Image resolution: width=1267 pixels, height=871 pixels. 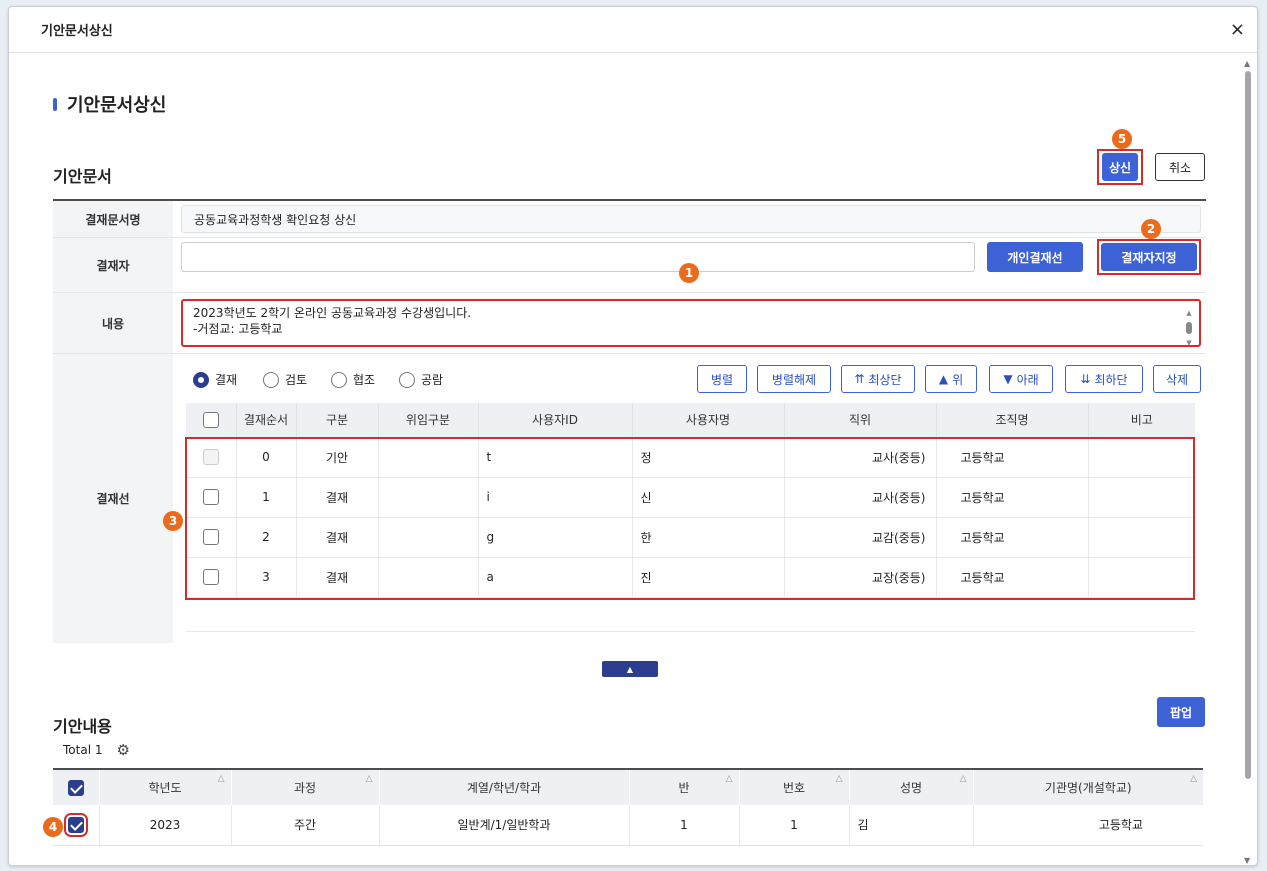 I want to click on cancel-button: 취소, so click(x=1180, y=167).